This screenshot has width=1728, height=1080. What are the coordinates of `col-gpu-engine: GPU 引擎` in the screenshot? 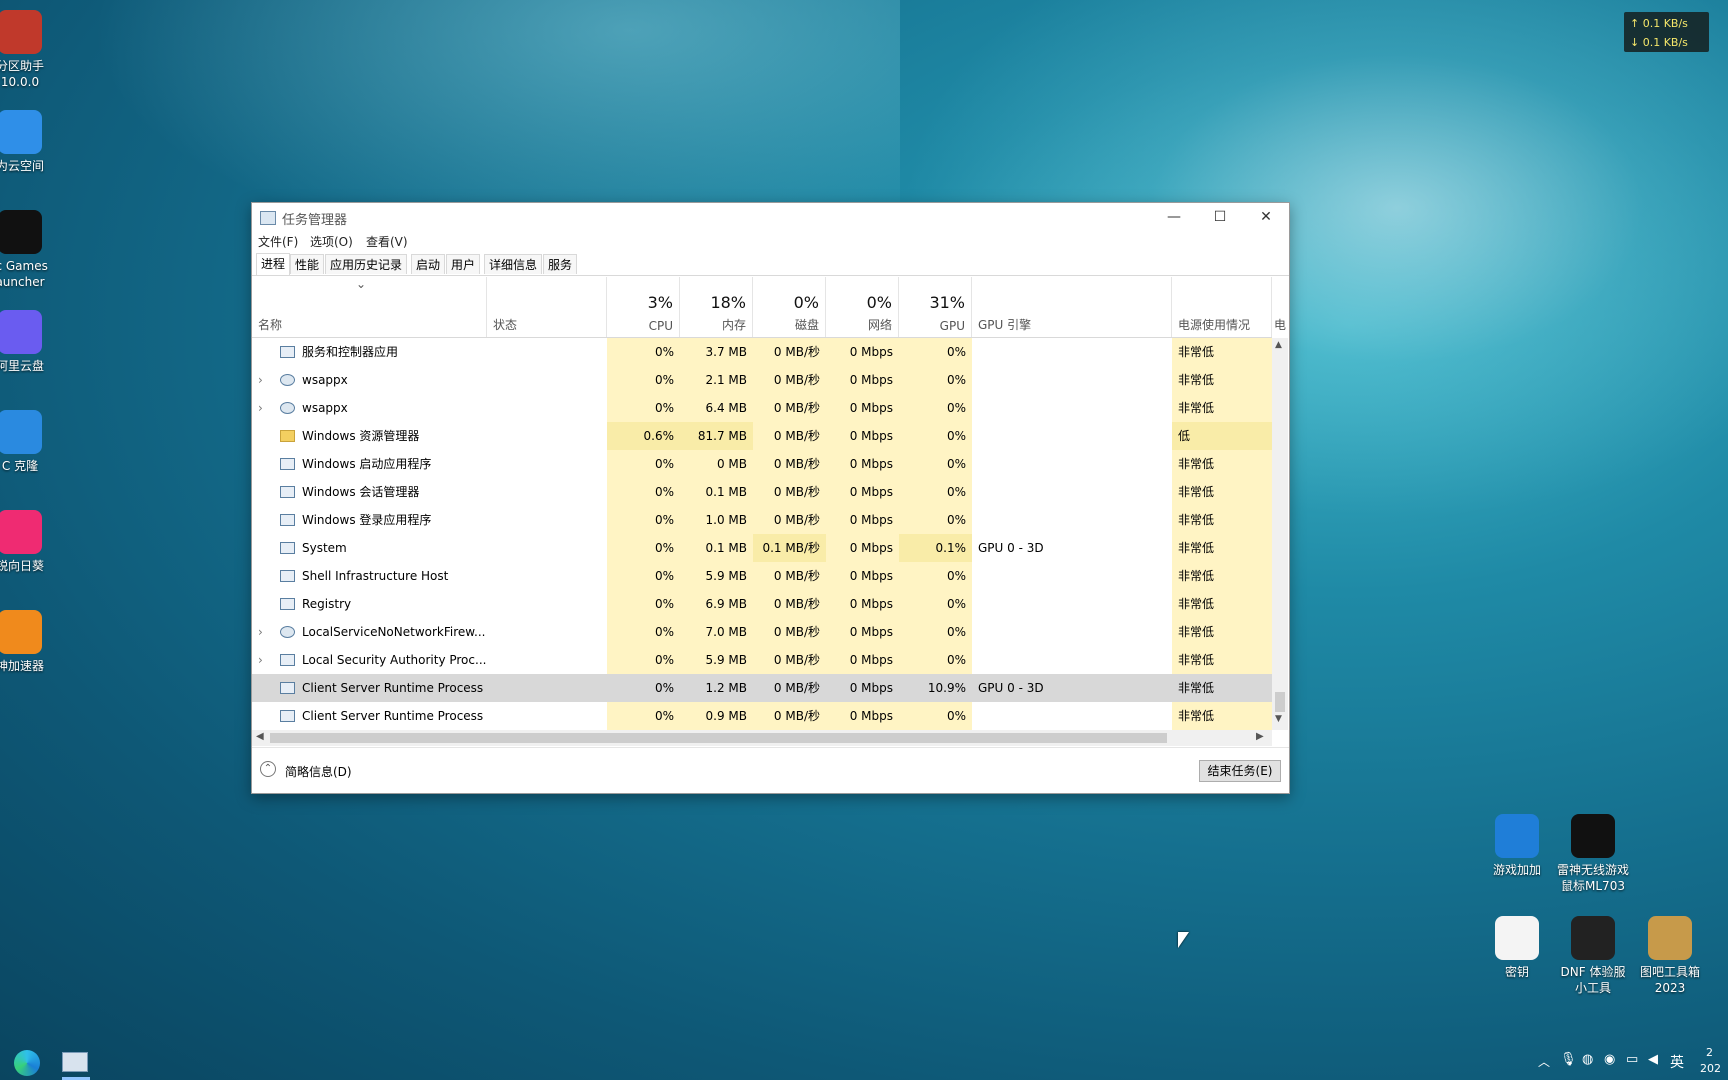 It's located at (1072, 307).